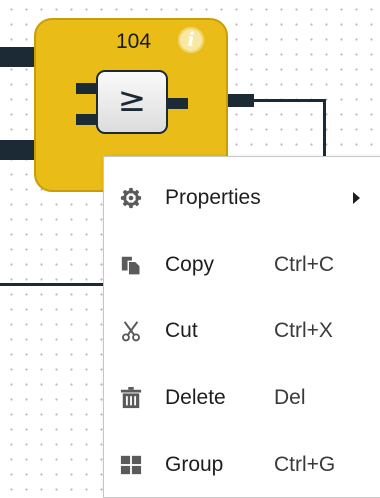 Image resolution: width=380 pixels, height=498 pixels. Describe the element at coordinates (181, 330) in the screenshot. I see `menu-item-cut-label: Cut` at that location.